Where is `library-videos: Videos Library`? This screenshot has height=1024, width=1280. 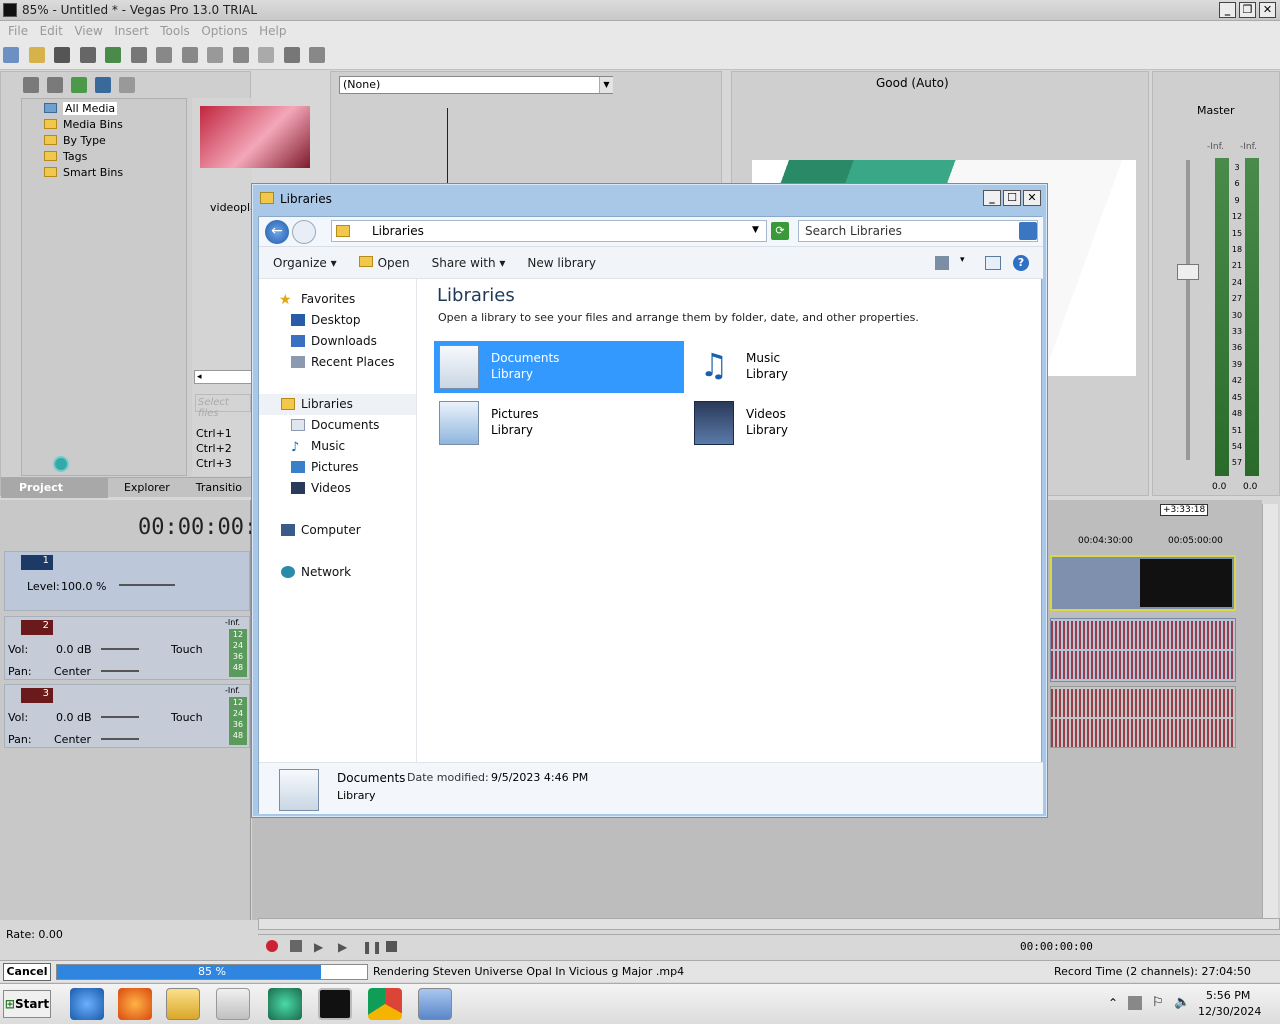
library-videos: Videos Library is located at coordinates (814, 423).